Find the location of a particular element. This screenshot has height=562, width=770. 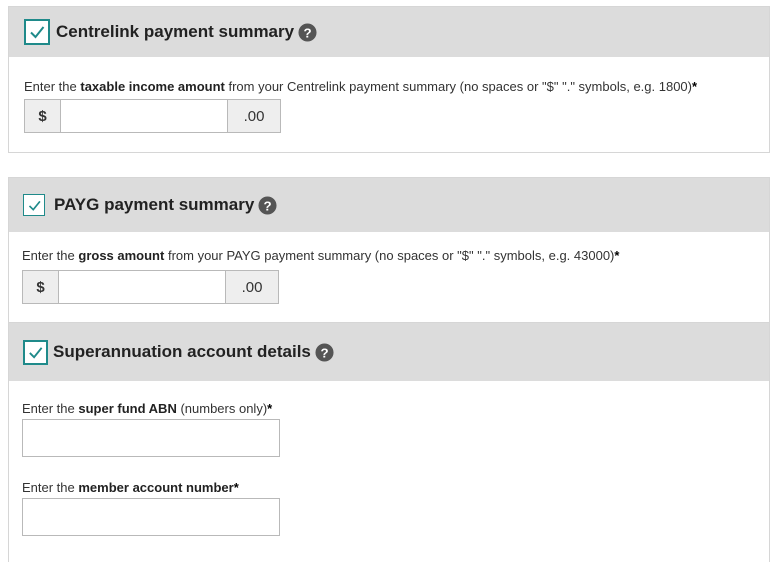

prompt-text: (numbers only) is located at coordinates (222, 408).